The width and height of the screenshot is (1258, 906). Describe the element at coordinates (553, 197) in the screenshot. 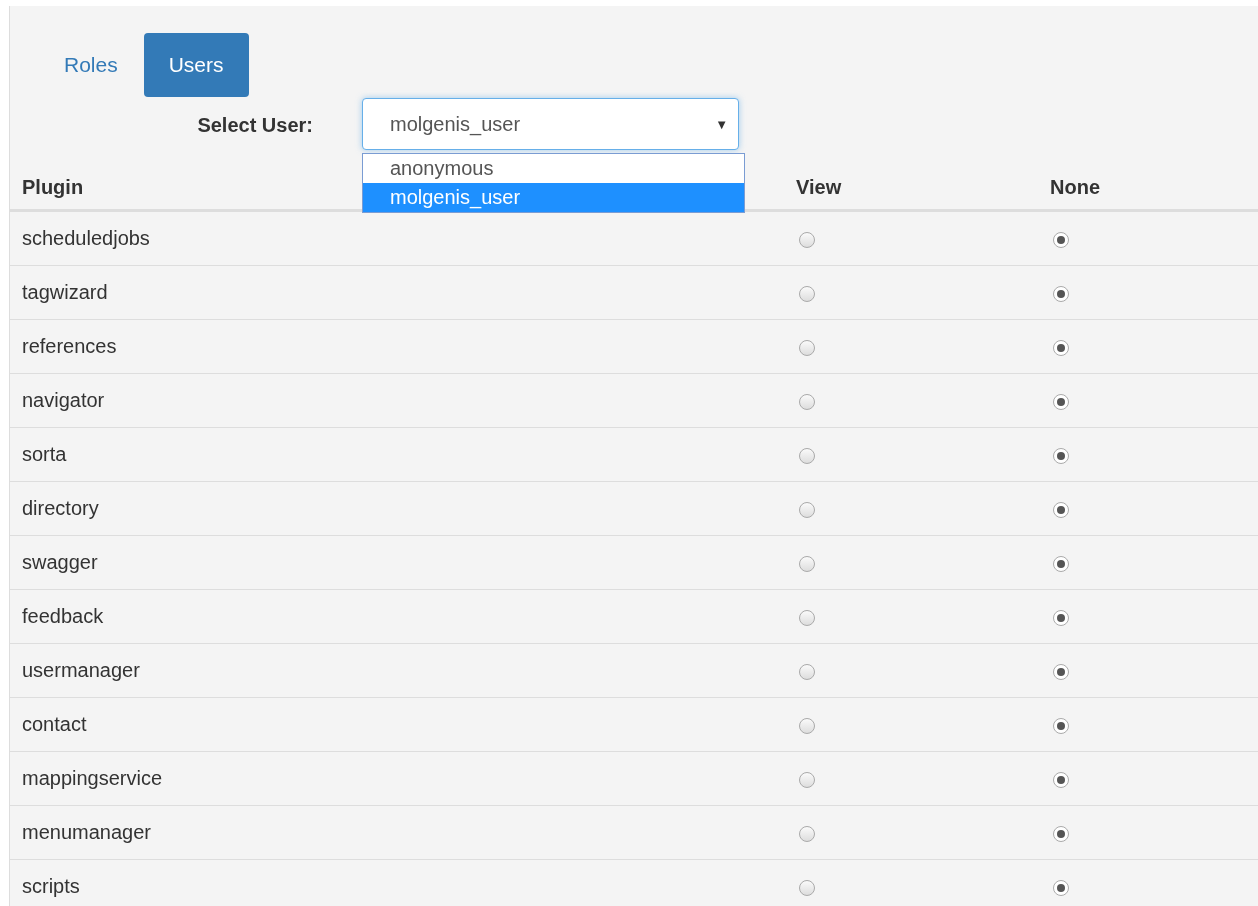

I see `dropdown-option: molgenis_user` at that location.